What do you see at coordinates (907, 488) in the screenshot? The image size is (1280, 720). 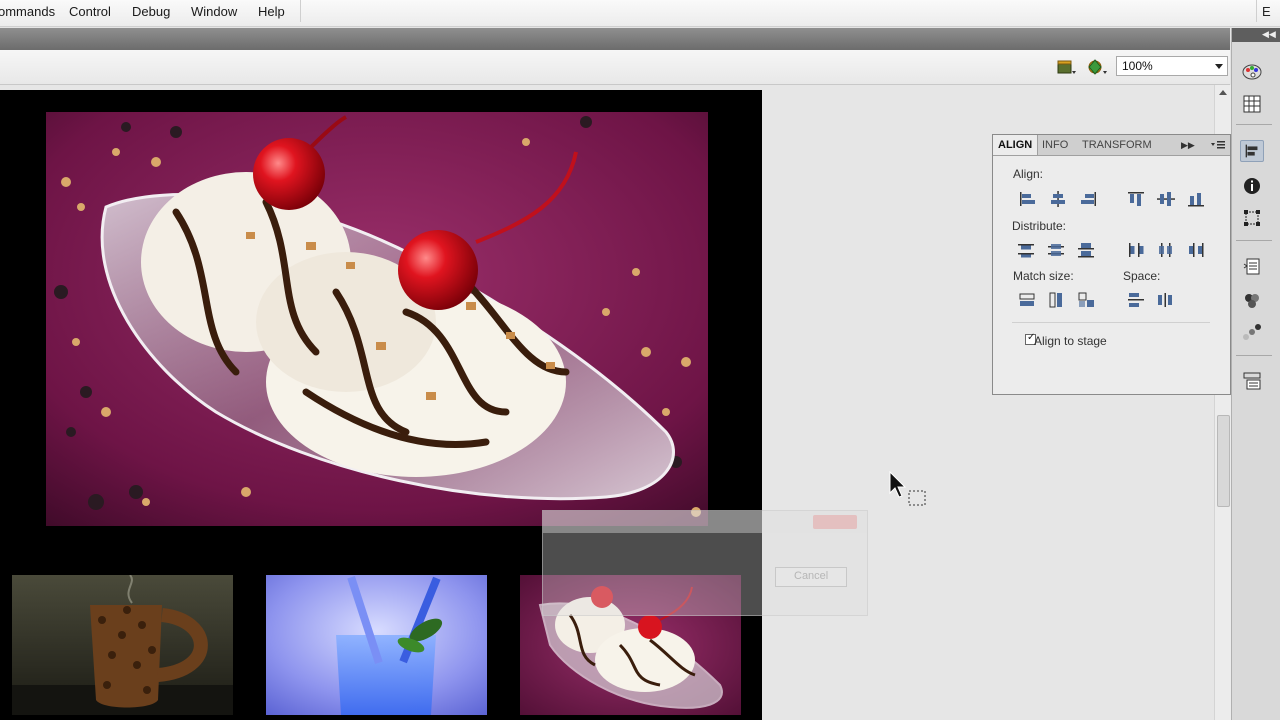 I see `mouse-pointer-icon` at bounding box center [907, 488].